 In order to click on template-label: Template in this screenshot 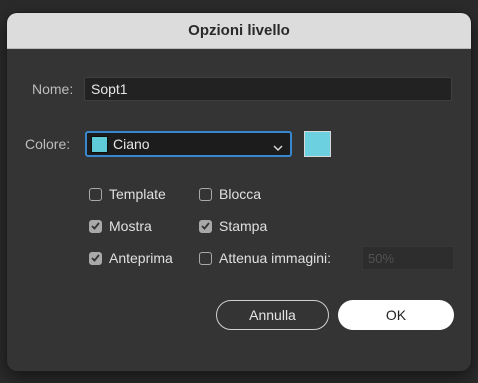, I will do `click(137, 194)`.